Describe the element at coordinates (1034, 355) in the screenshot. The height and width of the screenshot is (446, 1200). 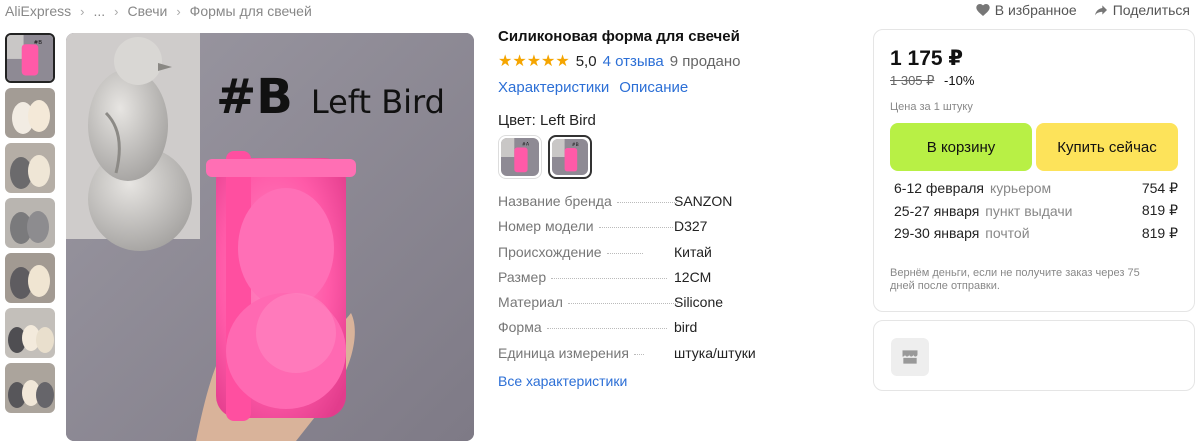
I see `seller-card` at that location.